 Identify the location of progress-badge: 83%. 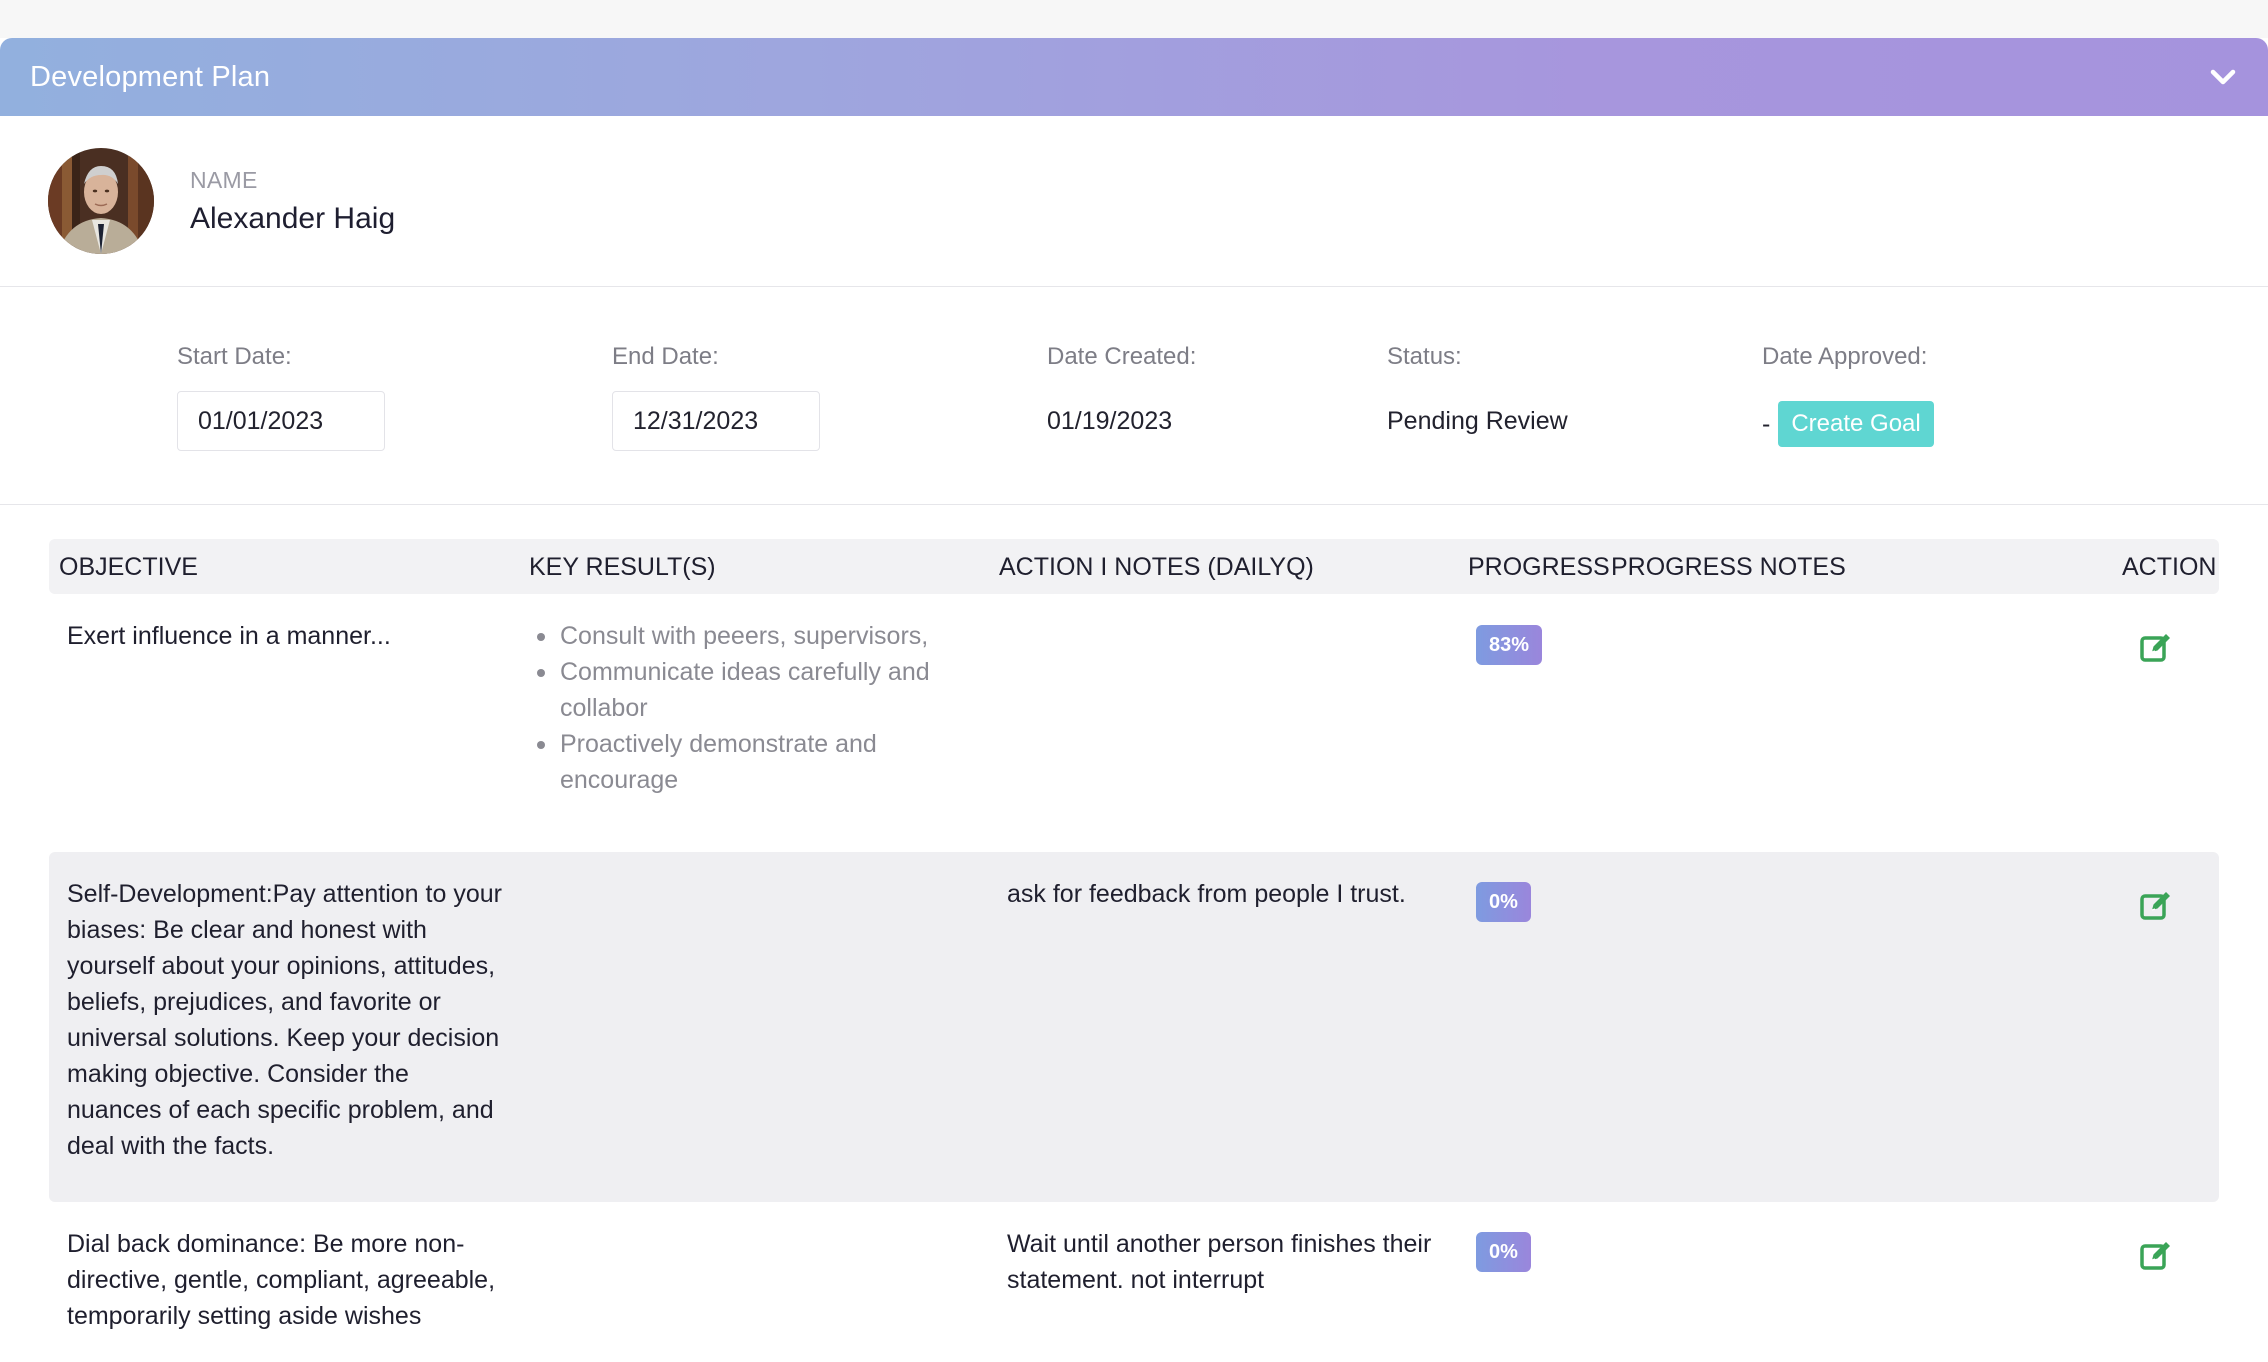
(1509, 645).